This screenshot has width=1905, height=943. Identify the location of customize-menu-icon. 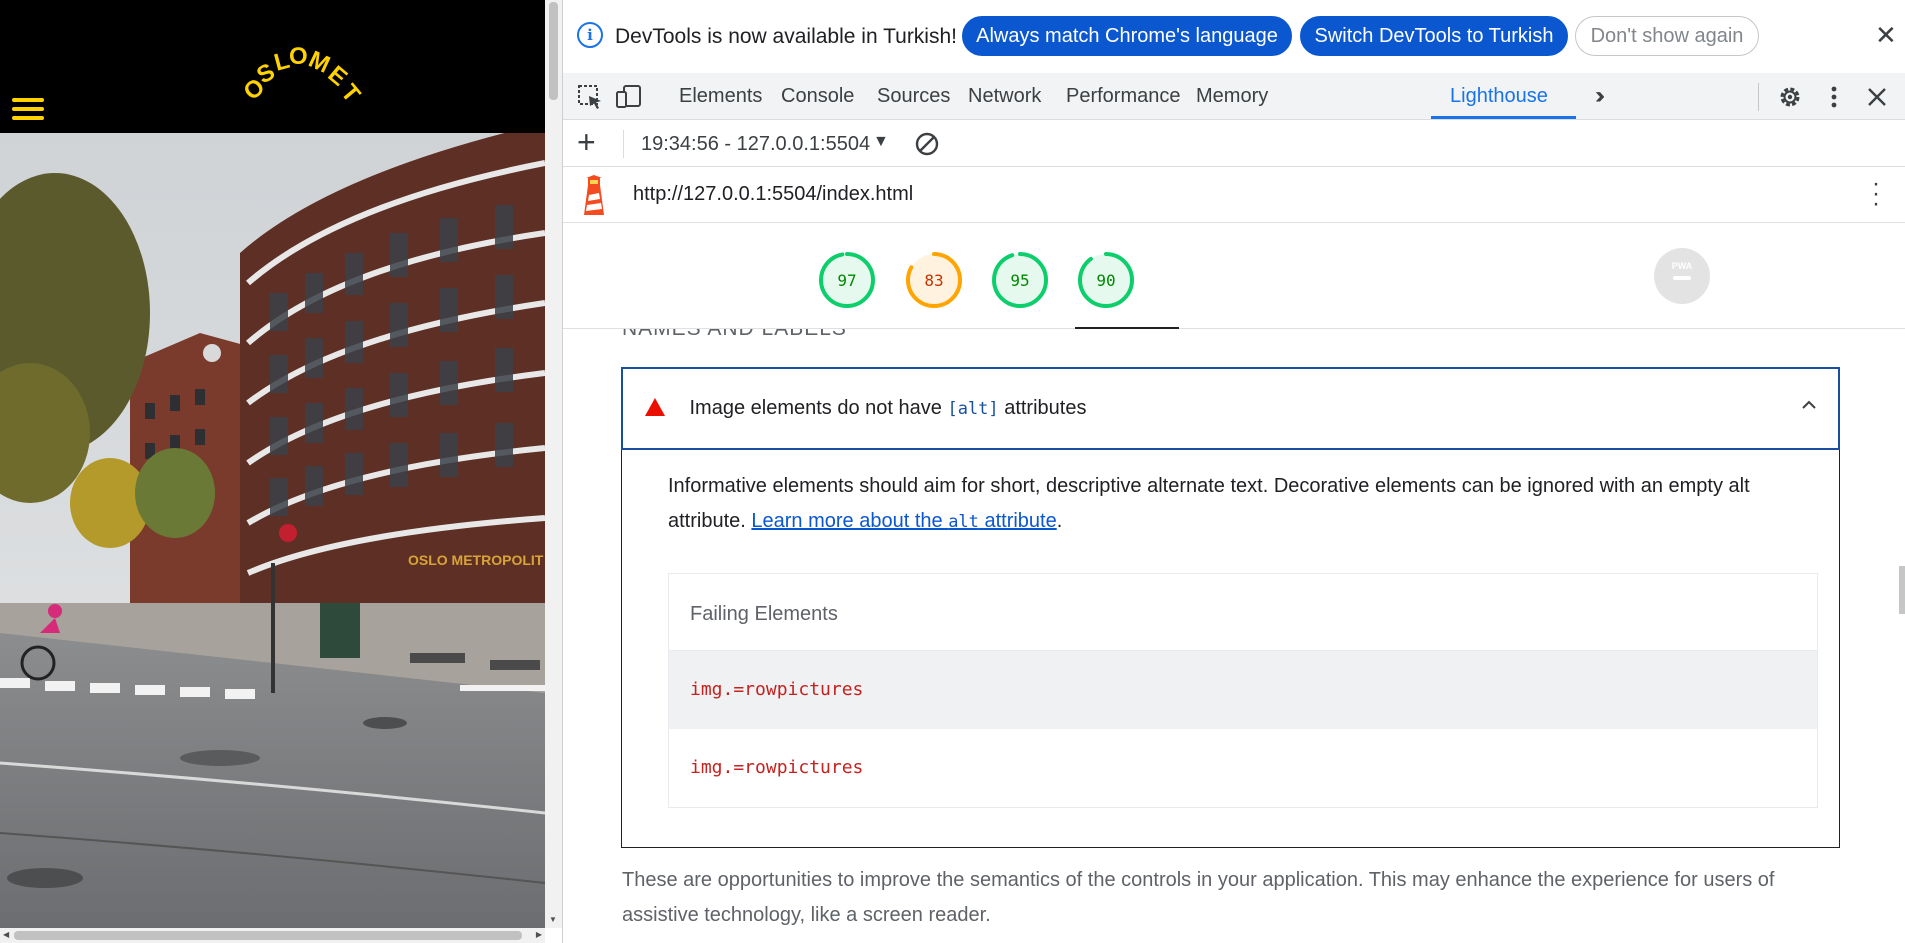
(1834, 97).